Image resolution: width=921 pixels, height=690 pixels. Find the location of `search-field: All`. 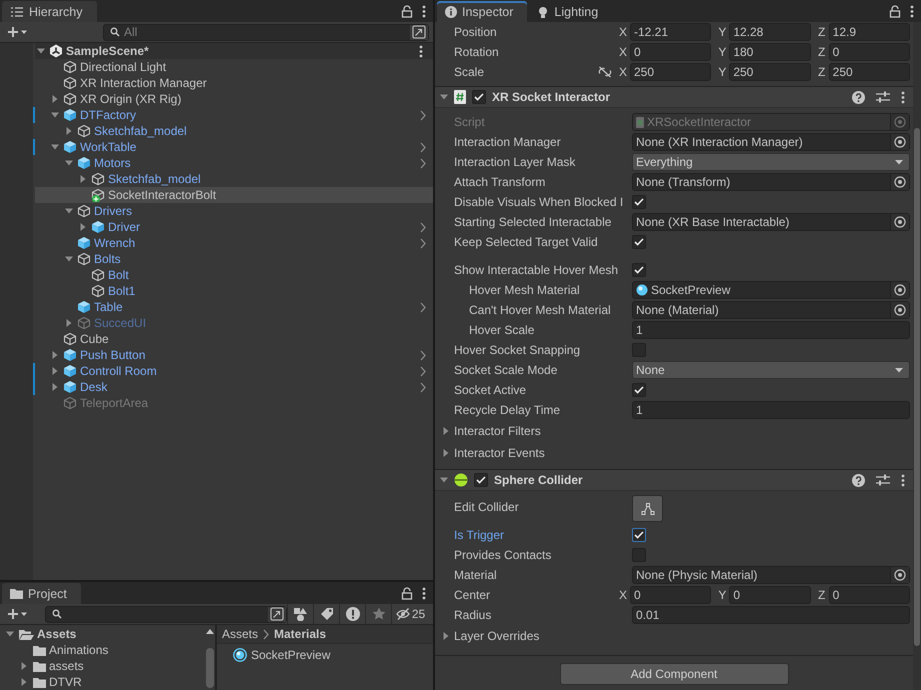

search-field: All is located at coordinates (266, 32).